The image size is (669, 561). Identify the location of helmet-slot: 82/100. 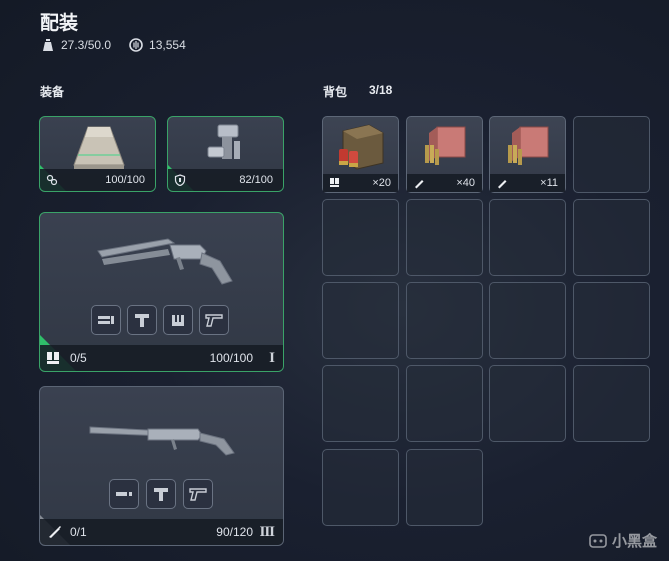
(225, 154).